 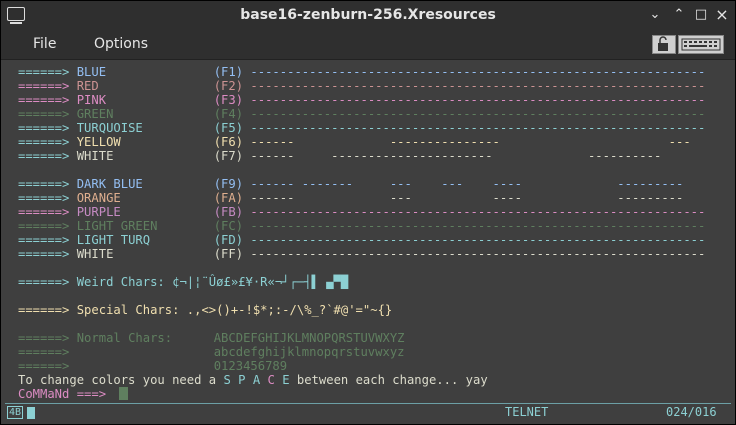 I want to click on lock-keyboard-button, so click(x=664, y=44).